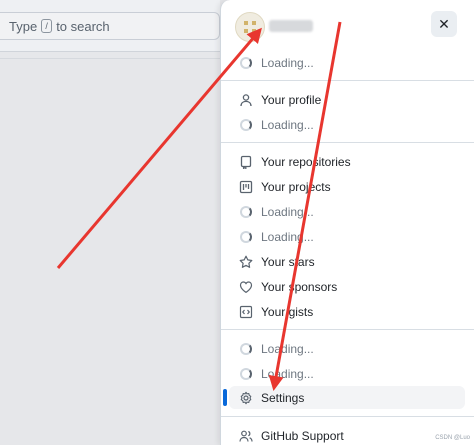 Image resolution: width=474 pixels, height=445 pixels. I want to click on arrow-to-settings, so click(305, 206).